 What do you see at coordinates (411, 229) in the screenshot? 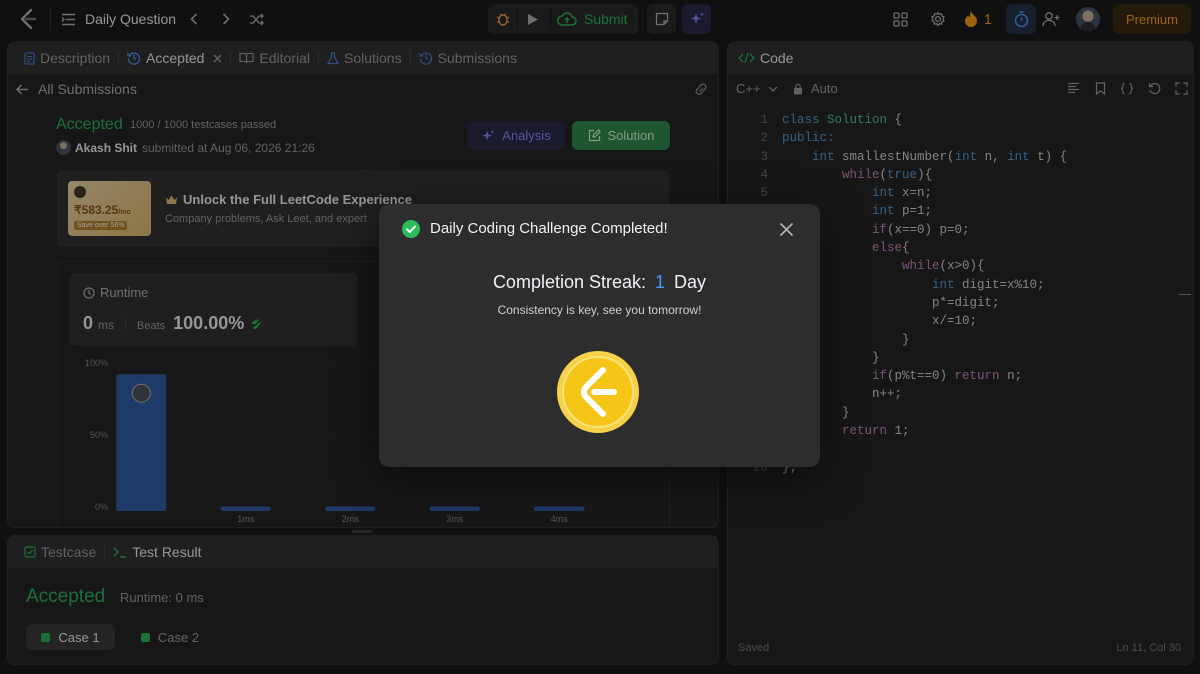
I see `check-circle-icon` at bounding box center [411, 229].